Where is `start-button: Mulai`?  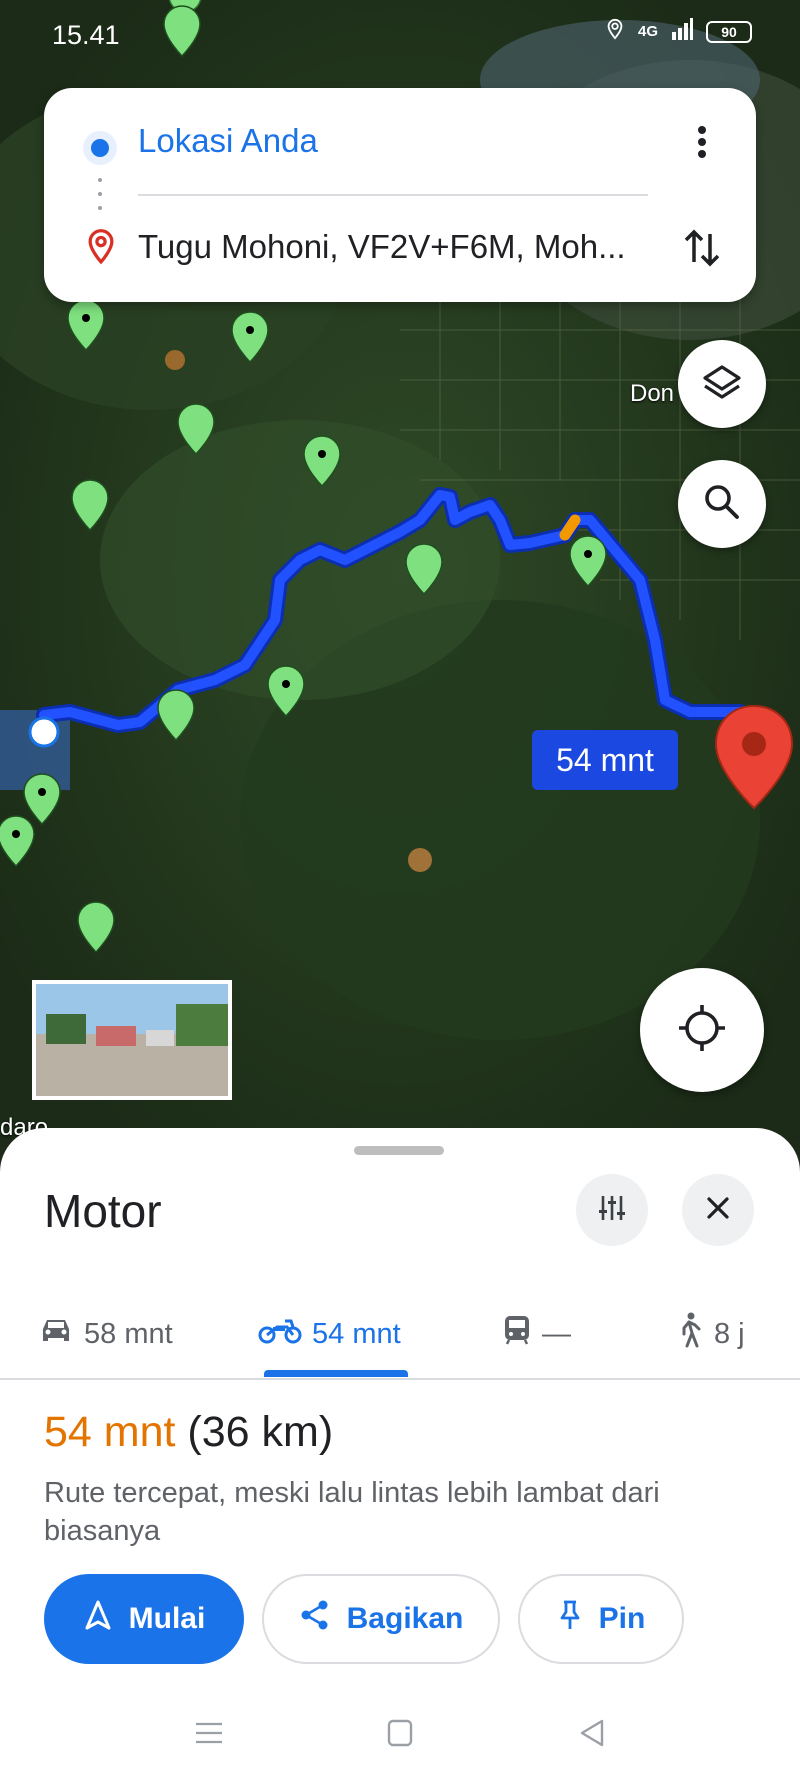 start-button: Mulai is located at coordinates (144, 1619).